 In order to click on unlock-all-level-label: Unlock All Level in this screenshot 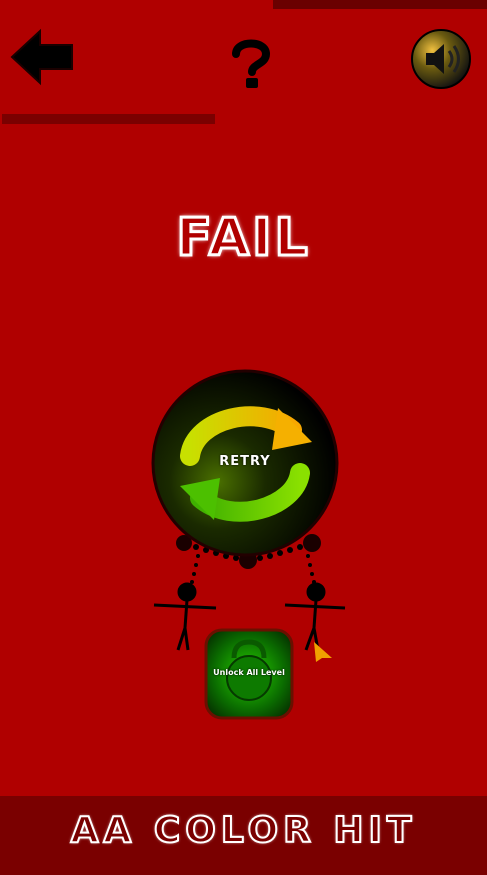, I will do `click(249, 672)`.